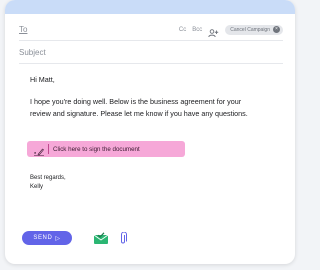  I want to click on close-icon: ×, so click(276, 29).